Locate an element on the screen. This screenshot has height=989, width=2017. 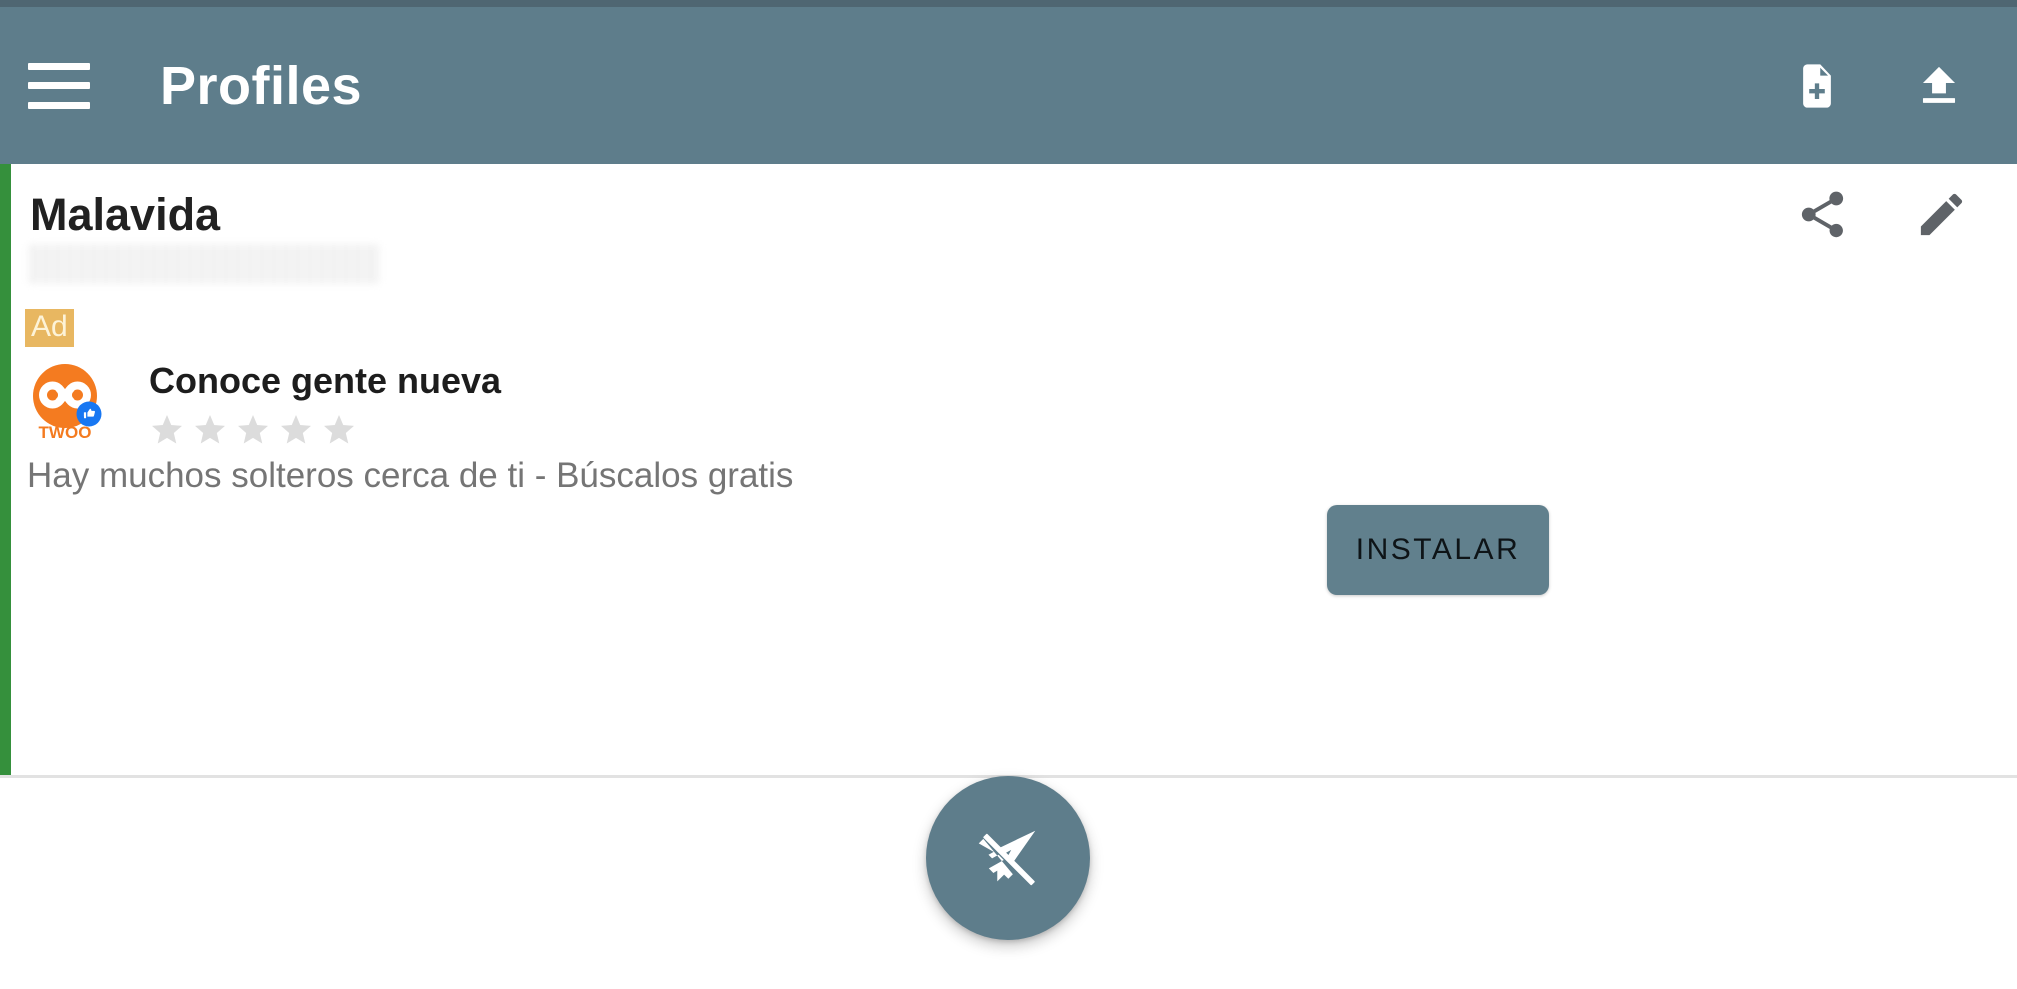
rating-stars is located at coordinates (325, 430).